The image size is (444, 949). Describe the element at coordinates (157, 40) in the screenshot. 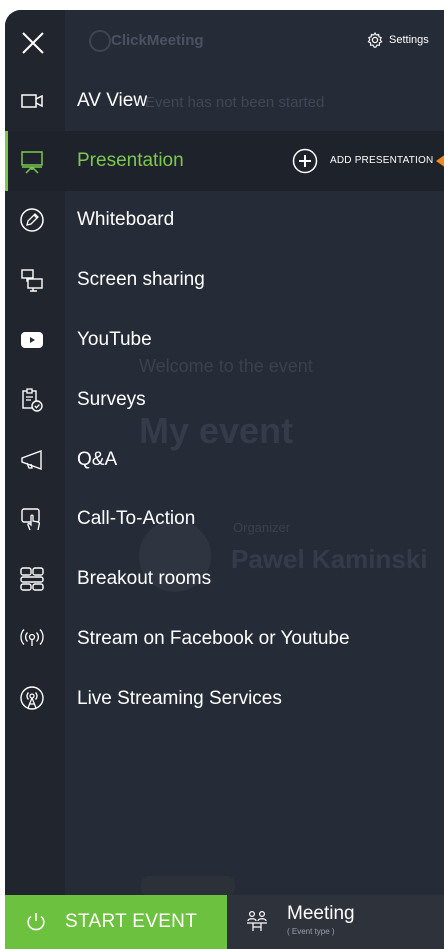

I see `room-logo: ClickMeeting` at that location.